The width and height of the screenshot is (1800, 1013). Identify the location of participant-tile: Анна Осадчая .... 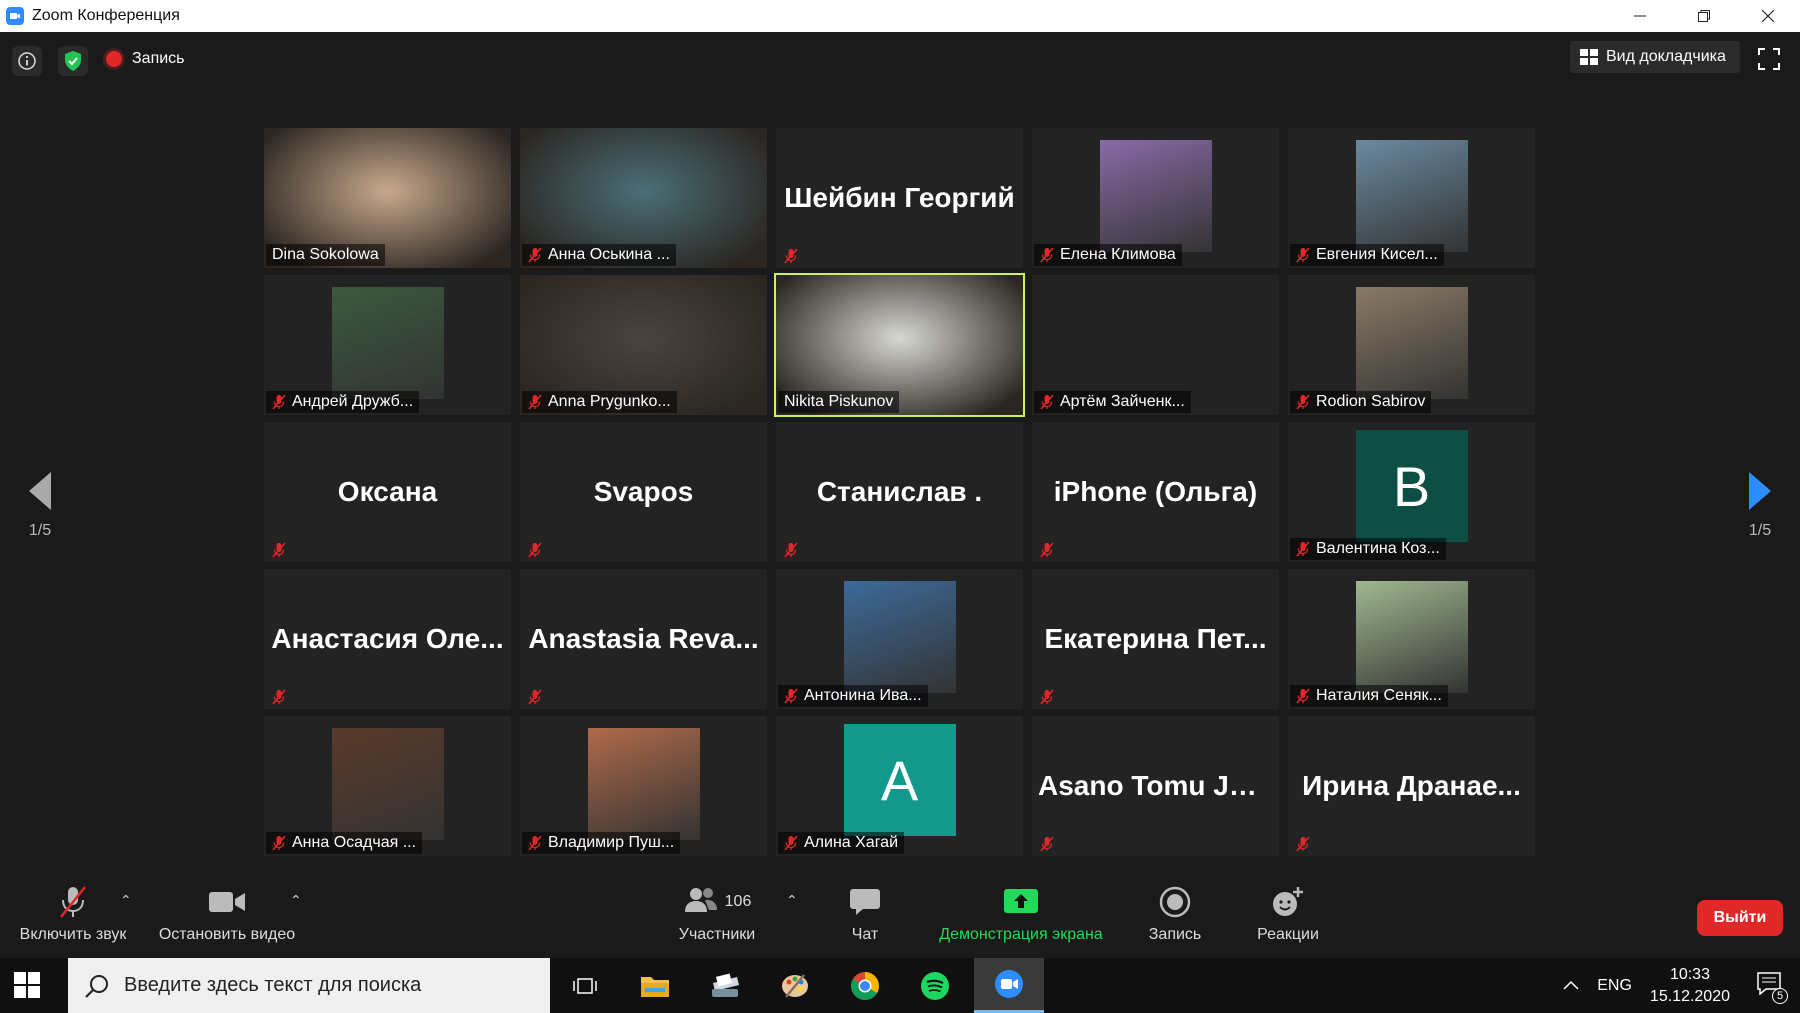
(387, 786).